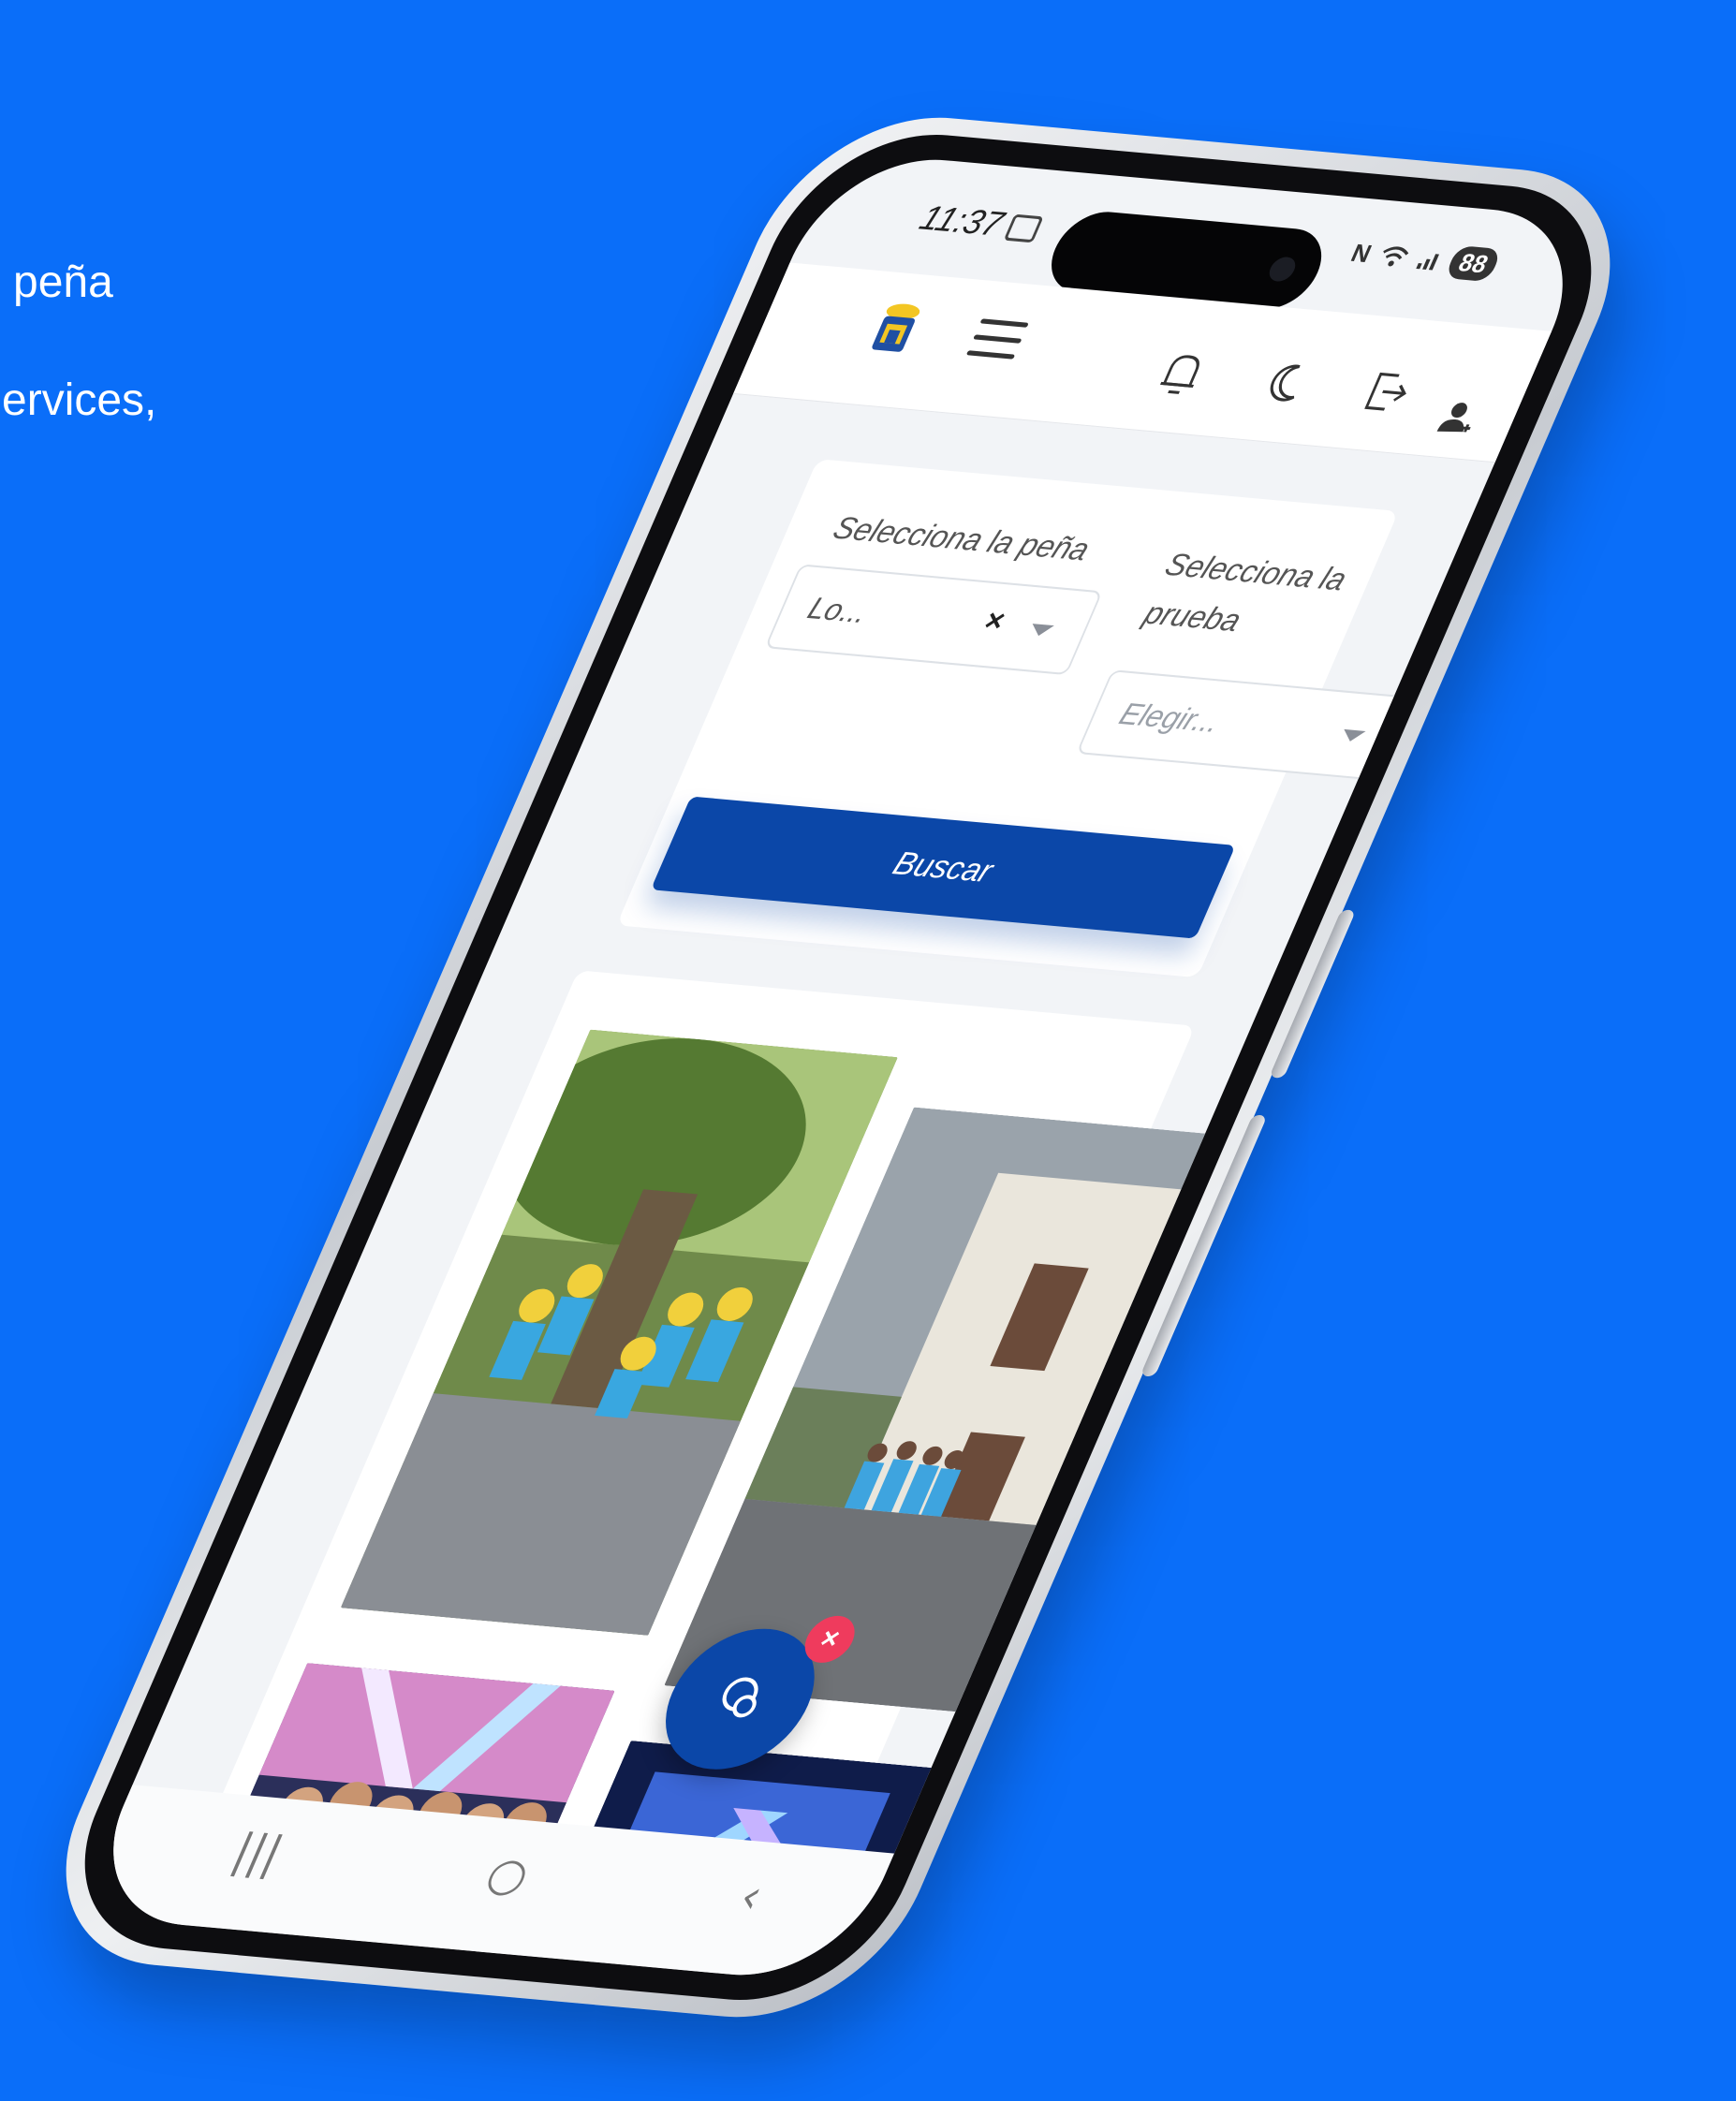 This screenshot has height=2101, width=1736. What do you see at coordinates (997, 339) in the screenshot?
I see `hamburger-menu-icon` at bounding box center [997, 339].